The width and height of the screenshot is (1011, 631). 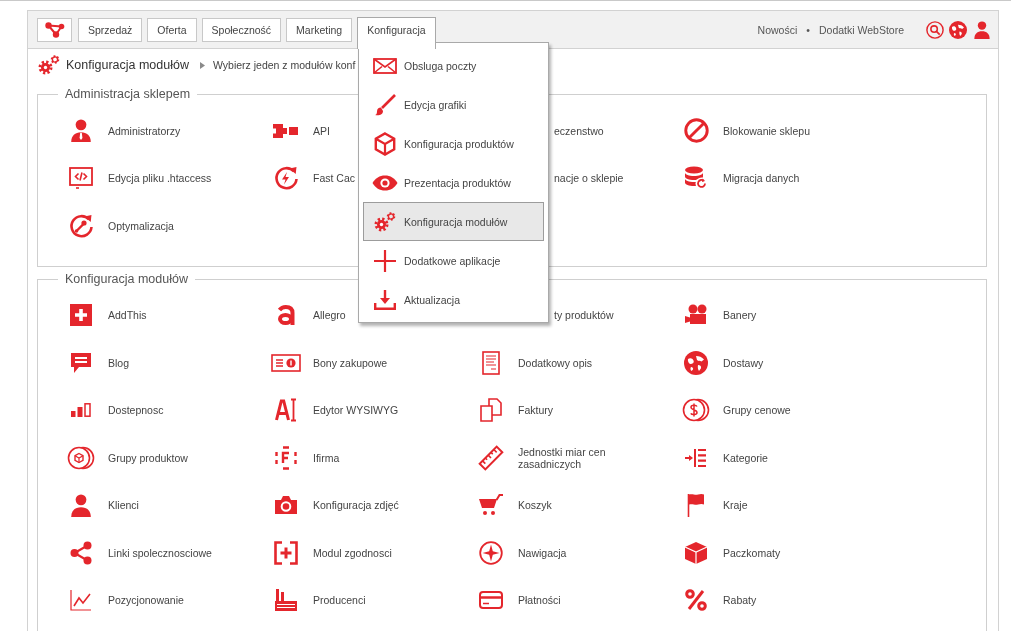 What do you see at coordinates (81, 600) in the screenshot?
I see `line-chart-icon` at bounding box center [81, 600].